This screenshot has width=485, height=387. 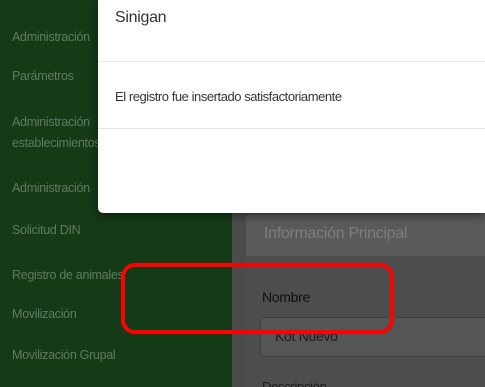 I want to click on modal-header: Sinigan, so click(x=291, y=31).